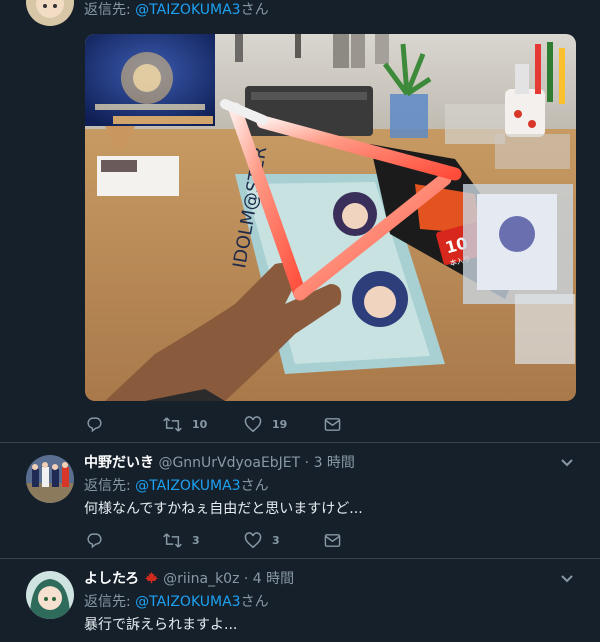  Describe the element at coordinates (273, 579) in the screenshot. I see `timestamp: 4 時間` at that location.